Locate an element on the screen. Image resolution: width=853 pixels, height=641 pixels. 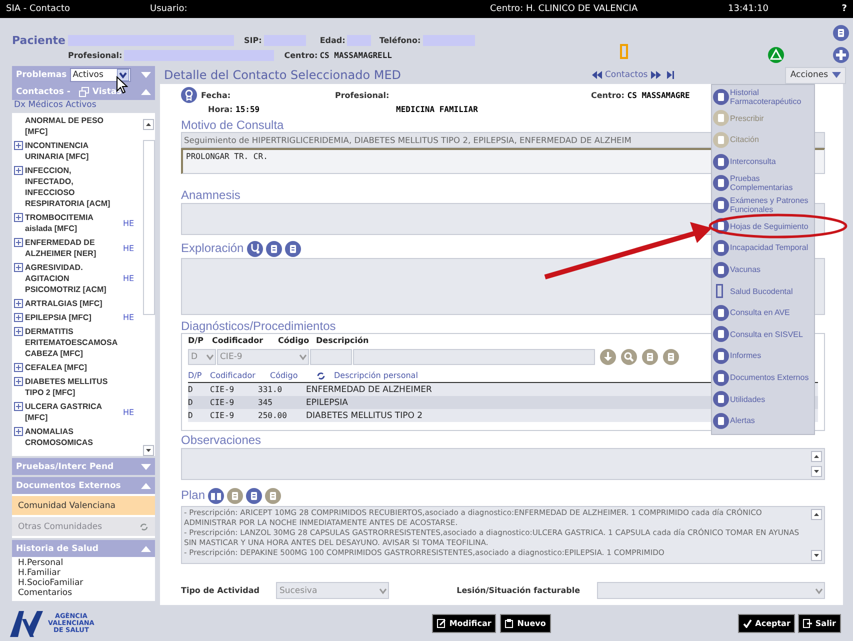
problem-item: AGRESIVIDAD. AGITACION PSICOMOTRIZ [ACM] is located at coordinates (73, 278).